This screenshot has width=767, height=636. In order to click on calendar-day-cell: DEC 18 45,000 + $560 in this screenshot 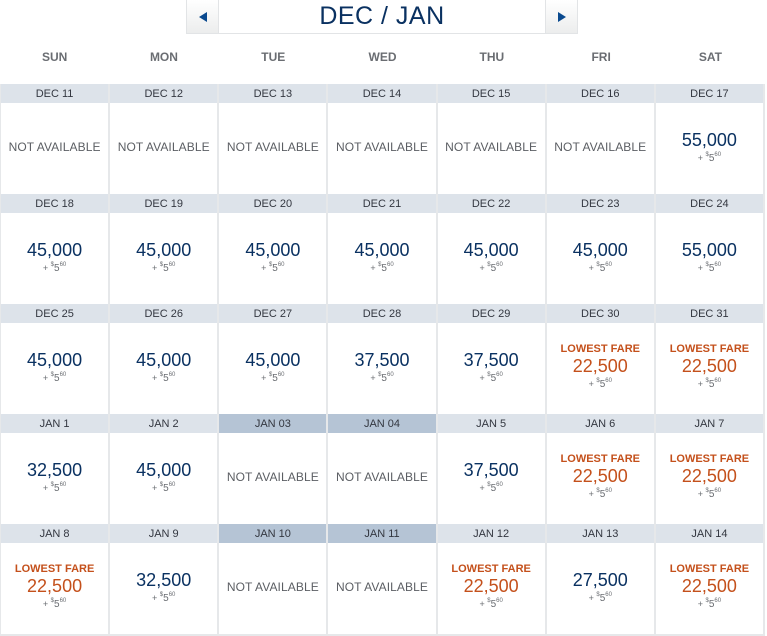, I will do `click(56, 249)`.